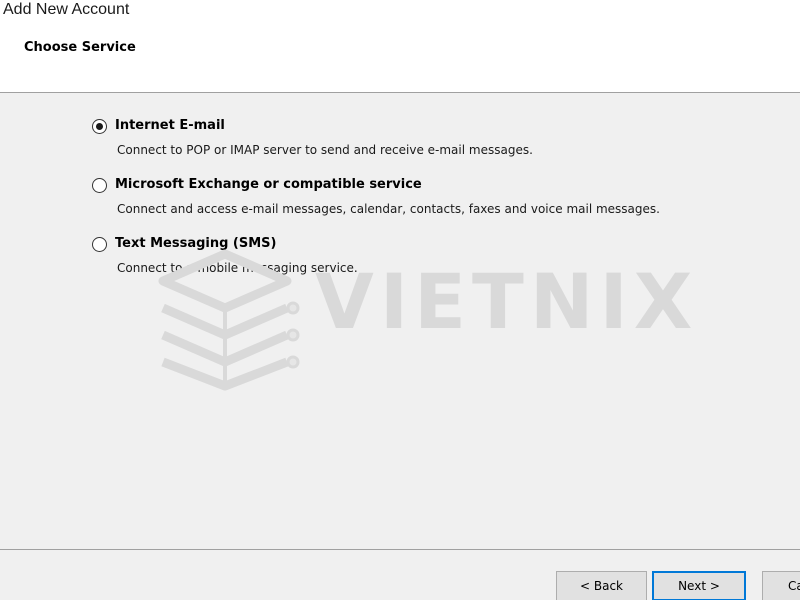 Image resolution: width=800 pixels, height=600 pixels. What do you see at coordinates (195, 243) in the screenshot?
I see `option-label: Text Messaging (SMS)` at bounding box center [195, 243].